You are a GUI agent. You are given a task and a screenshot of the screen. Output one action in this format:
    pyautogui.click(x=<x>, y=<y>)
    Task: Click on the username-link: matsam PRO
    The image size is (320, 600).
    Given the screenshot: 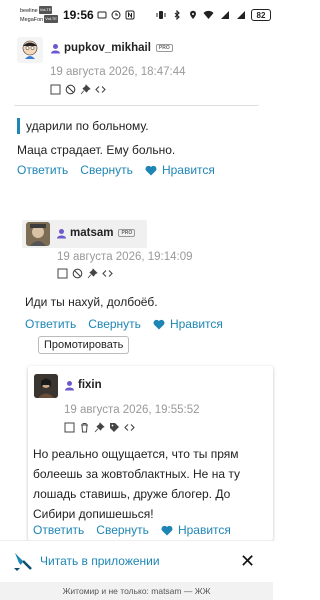 What is the action you would take?
    pyautogui.click(x=96, y=233)
    